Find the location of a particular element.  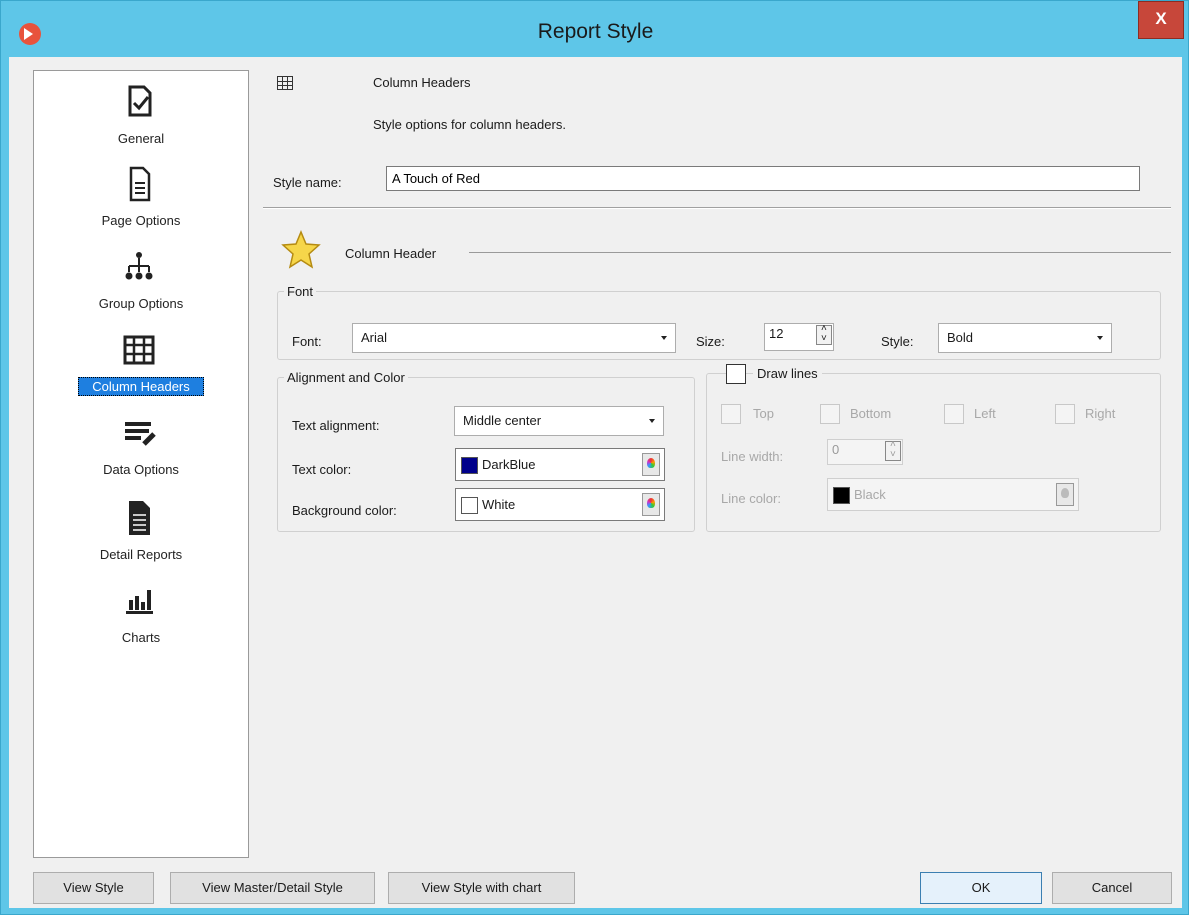

background-color-value: White is located at coordinates (499, 504).